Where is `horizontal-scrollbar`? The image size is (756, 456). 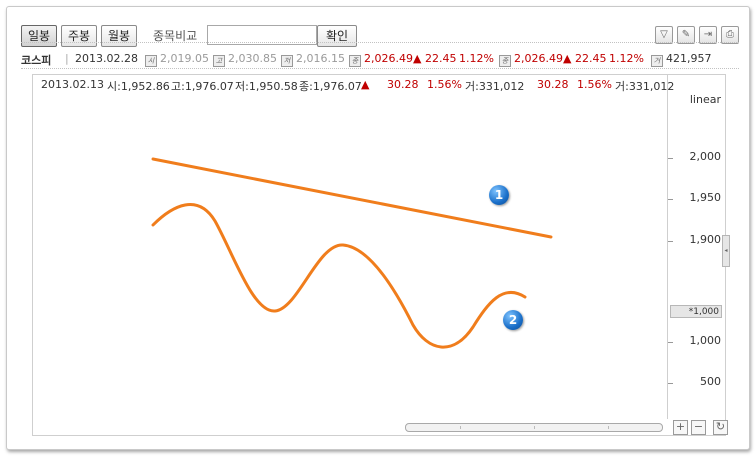 horizontal-scrollbar is located at coordinates (534, 427).